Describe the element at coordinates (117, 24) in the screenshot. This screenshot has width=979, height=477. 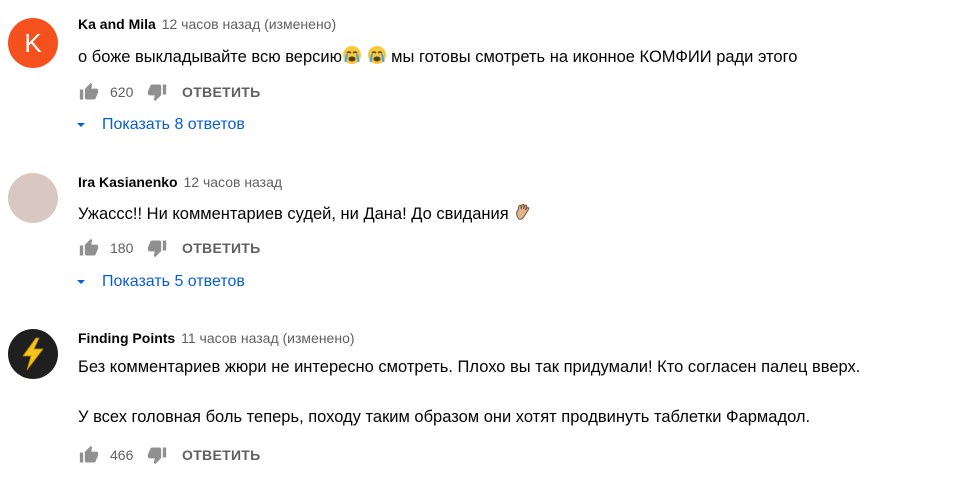
I see `comment-author: Ka and Mila` at that location.